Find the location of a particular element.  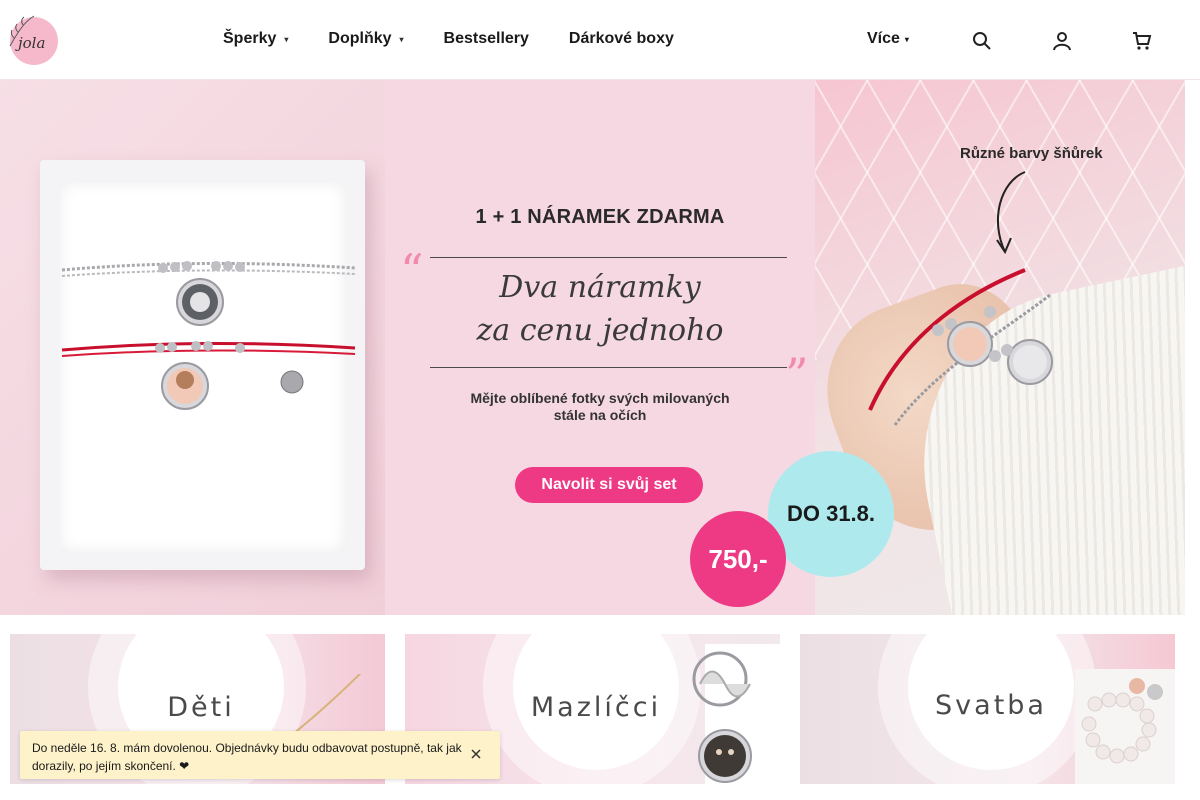

category-label: Svatba is located at coordinates (991, 705).